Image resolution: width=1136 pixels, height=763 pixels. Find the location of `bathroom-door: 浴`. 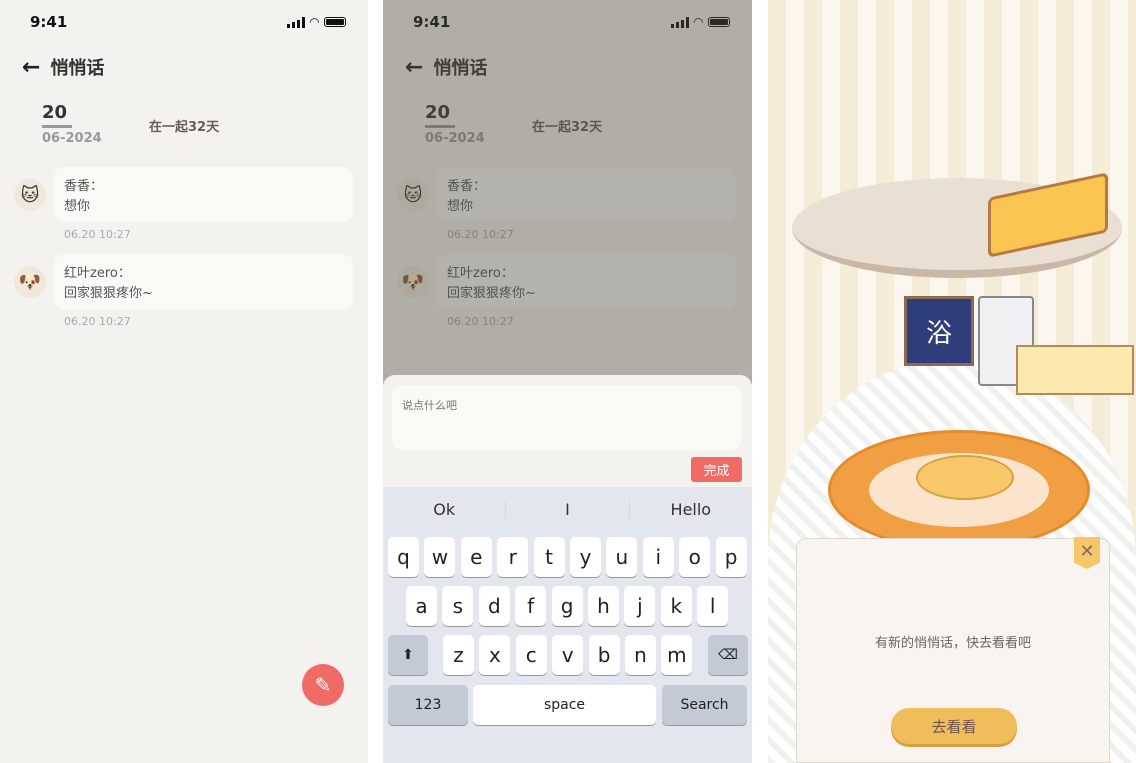

bathroom-door: 浴 is located at coordinates (939, 331).